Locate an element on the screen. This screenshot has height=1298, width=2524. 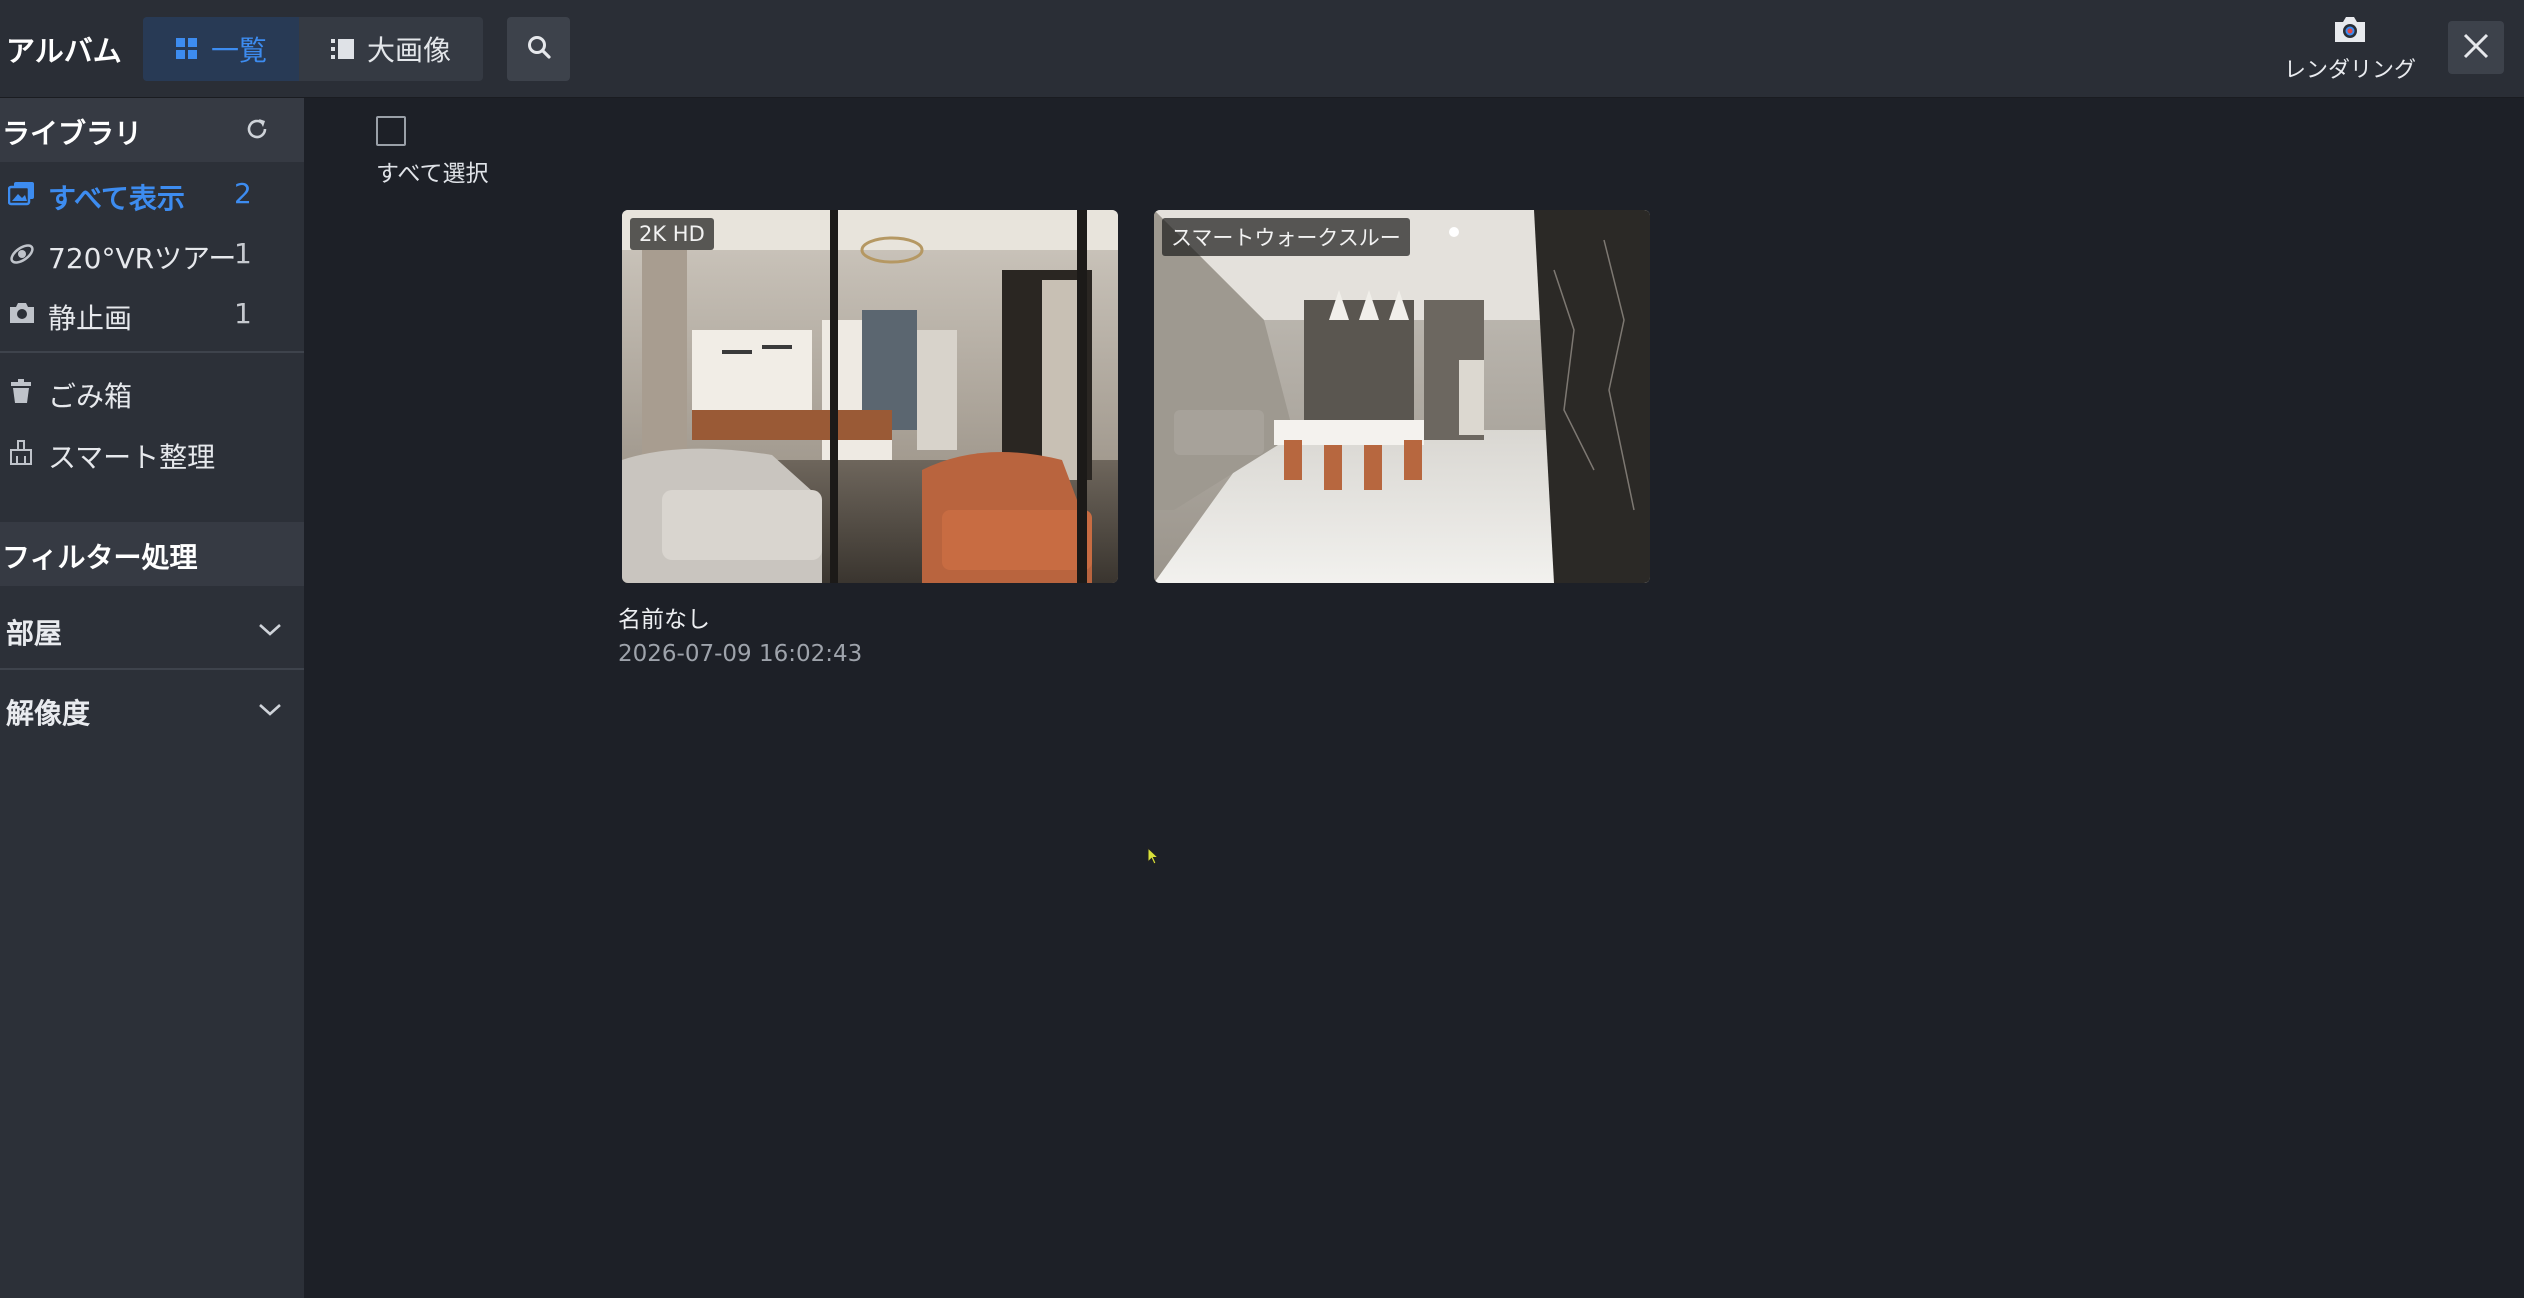
sidebar-item-label: すべて表示 is located at coordinates (116, 198).